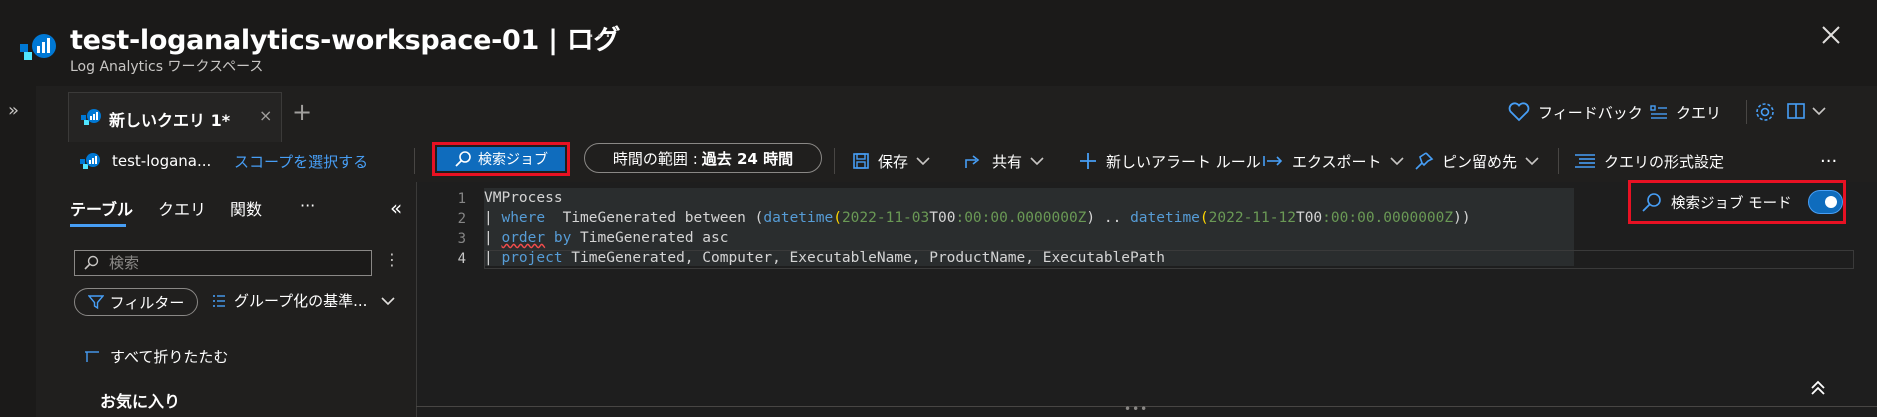  Describe the element at coordinates (655, 158) in the screenshot. I see `time-range-label: 時間の範囲 :` at that location.